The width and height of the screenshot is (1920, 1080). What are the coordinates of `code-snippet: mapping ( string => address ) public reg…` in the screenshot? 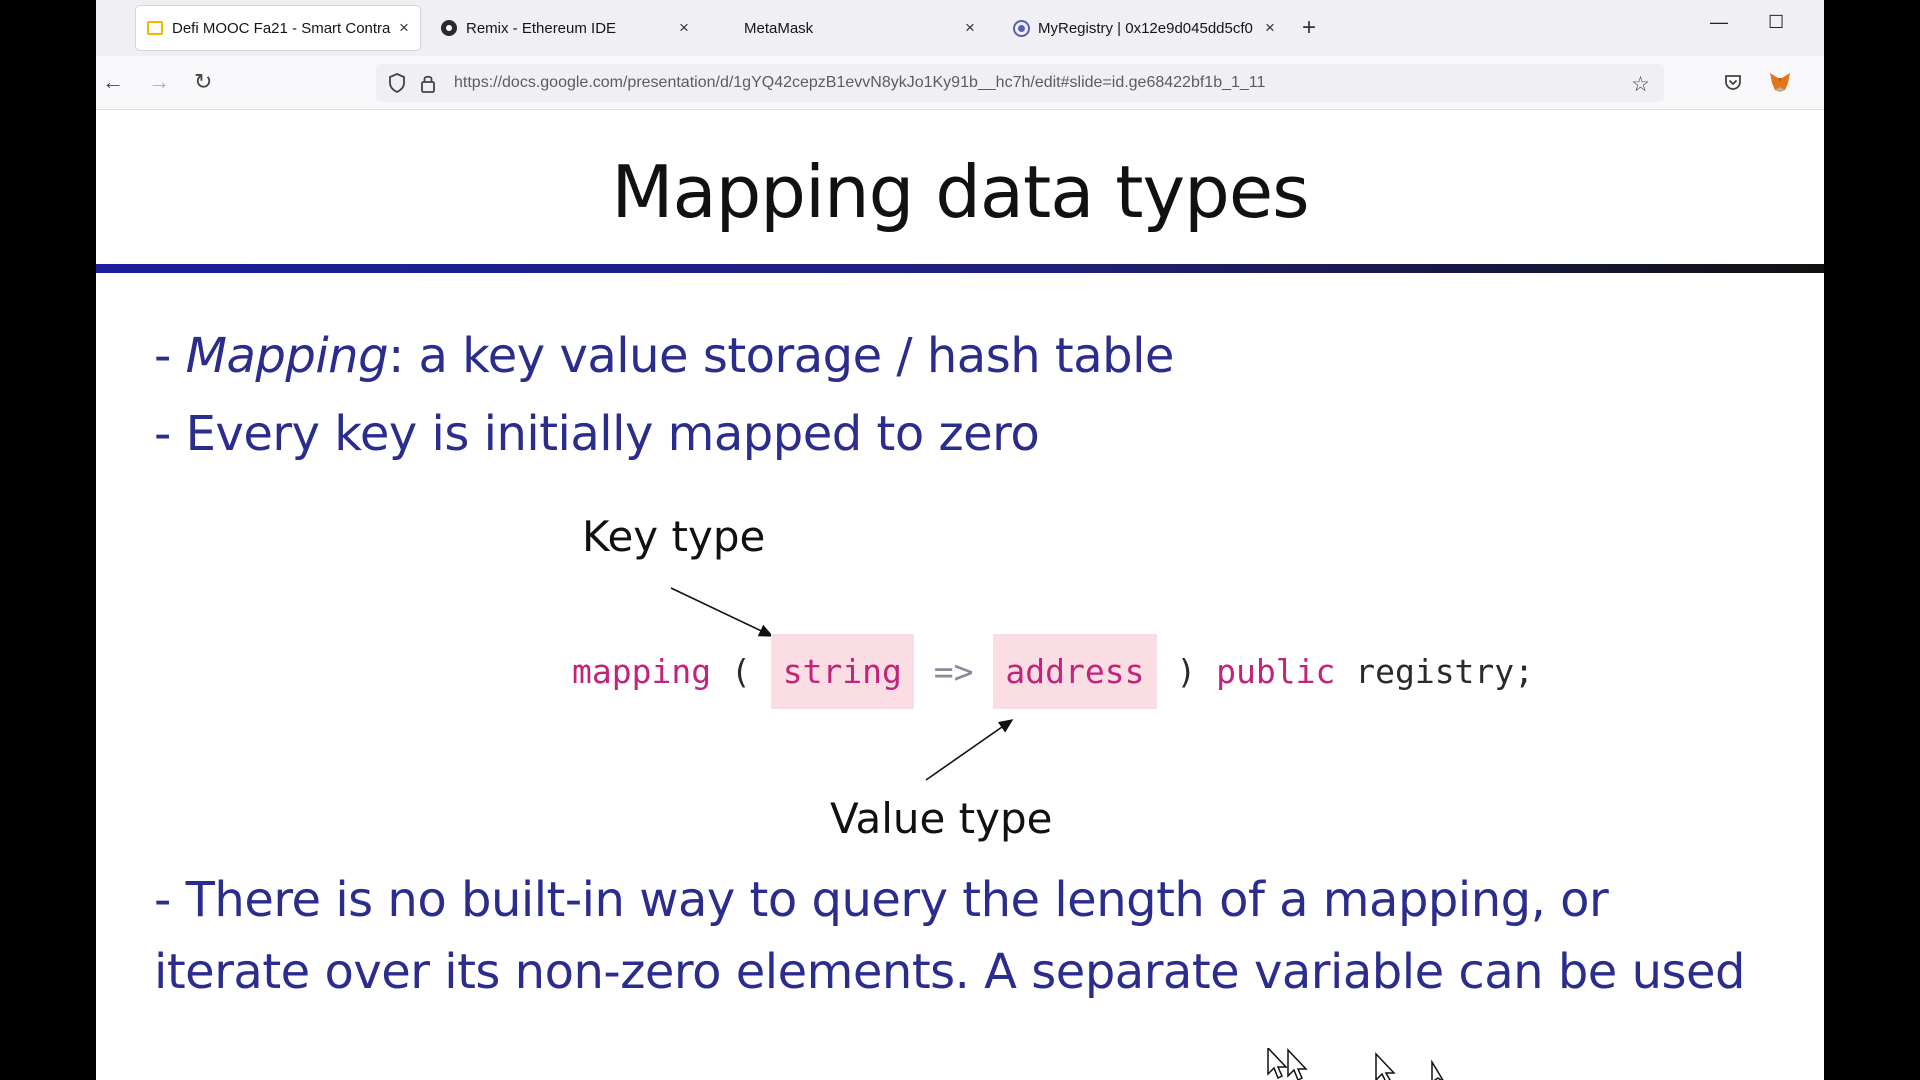 It's located at (1053, 671).